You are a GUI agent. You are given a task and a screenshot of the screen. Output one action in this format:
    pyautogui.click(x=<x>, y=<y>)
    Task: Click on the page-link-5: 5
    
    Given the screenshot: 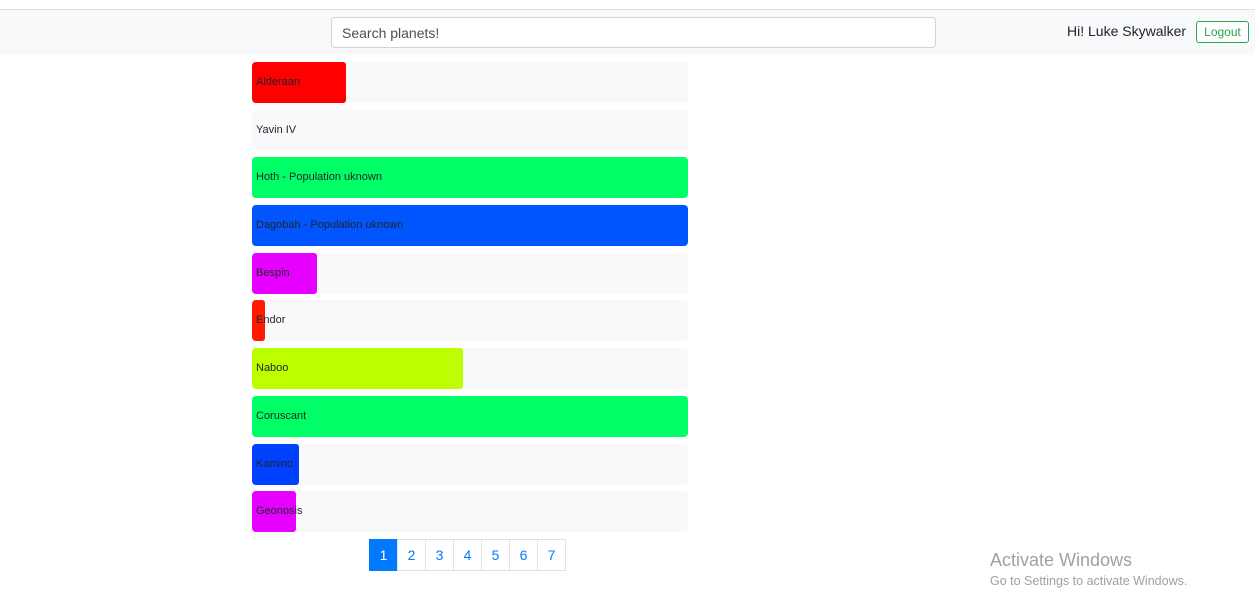 What is the action you would take?
    pyautogui.click(x=495, y=555)
    